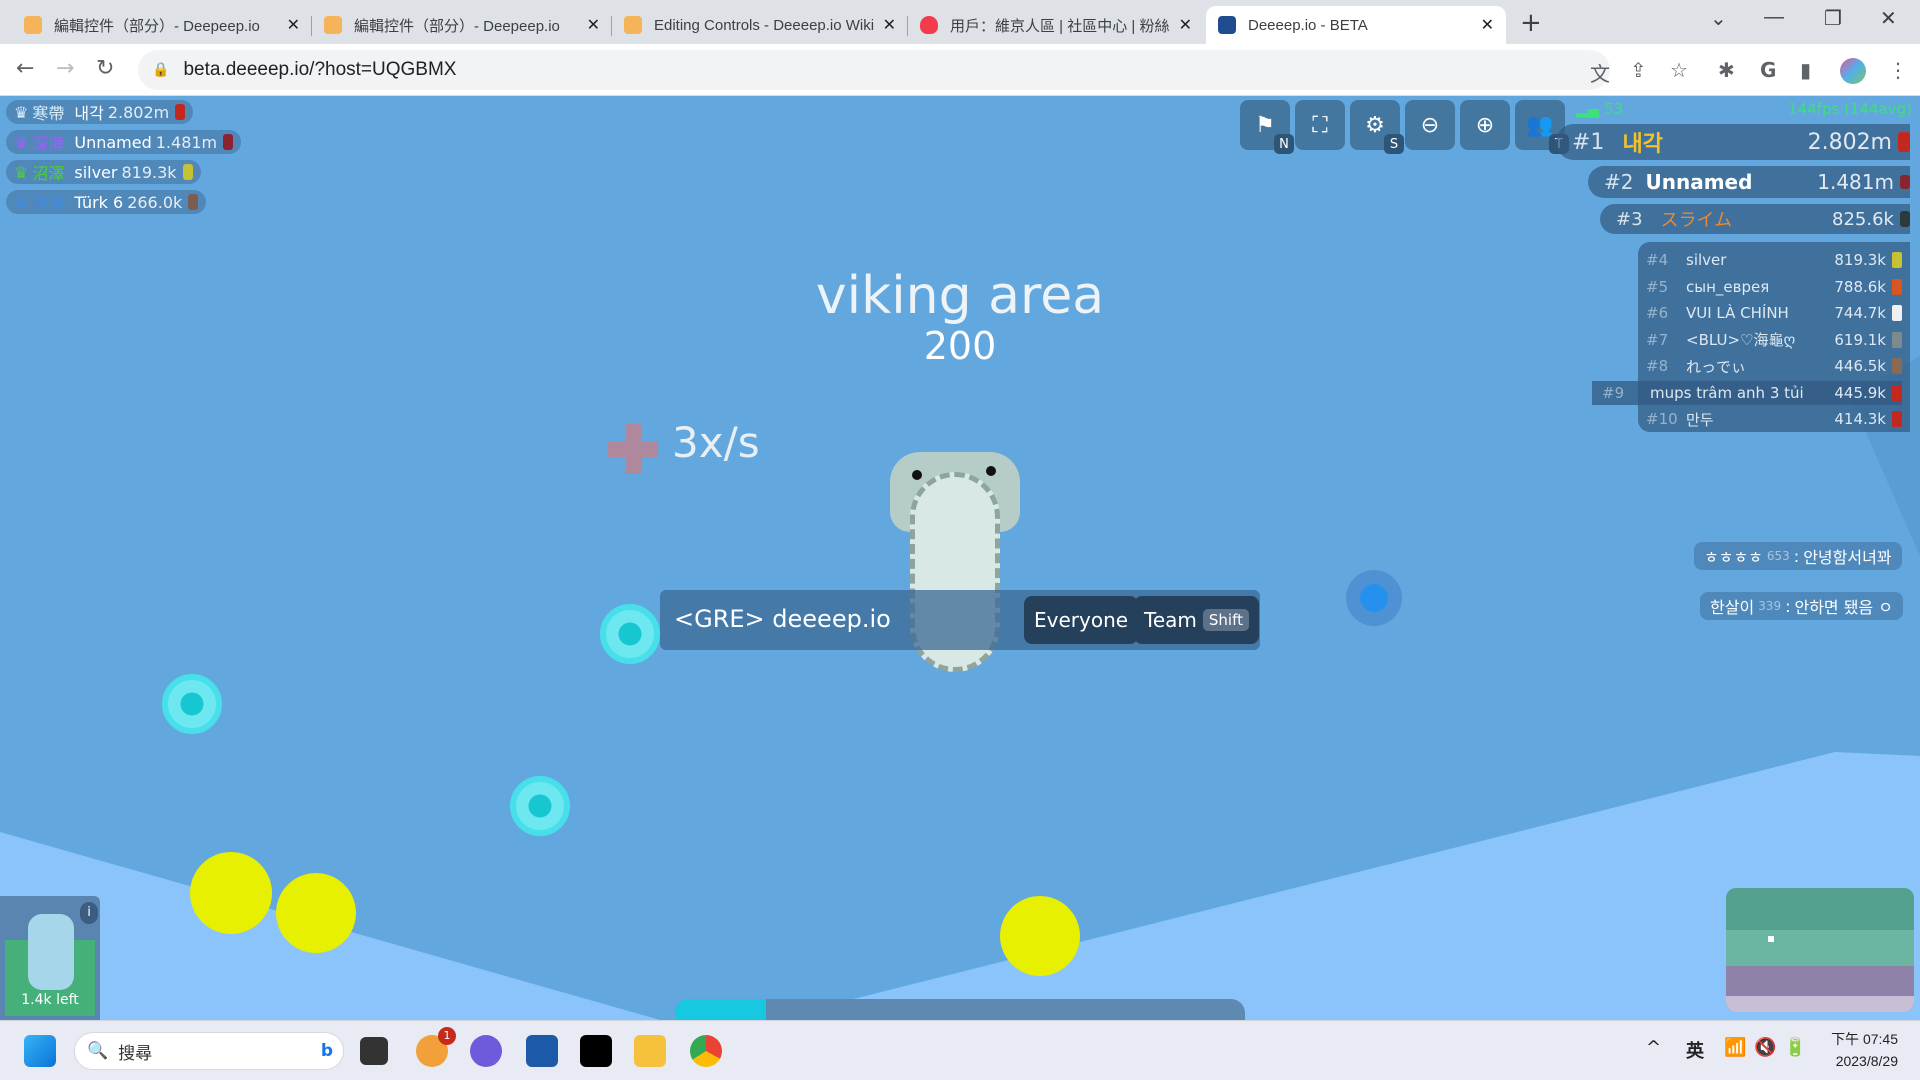 Image resolution: width=1920 pixels, height=1080 pixels. I want to click on bookmark-star-icon: ☆, so click(1679, 70).